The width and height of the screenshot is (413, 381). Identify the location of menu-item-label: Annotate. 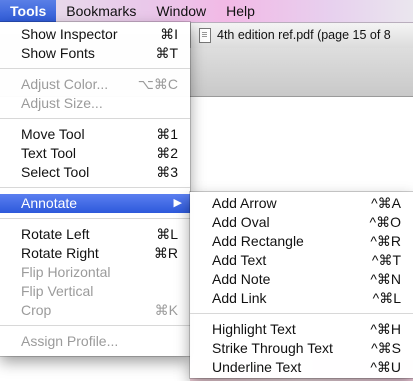
(49, 203).